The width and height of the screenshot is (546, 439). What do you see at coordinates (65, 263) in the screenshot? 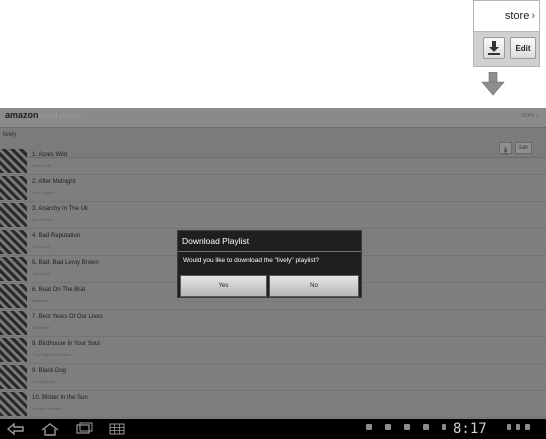
I see `track-title: 5. Bad, Bad Leroy Brown` at bounding box center [65, 263].